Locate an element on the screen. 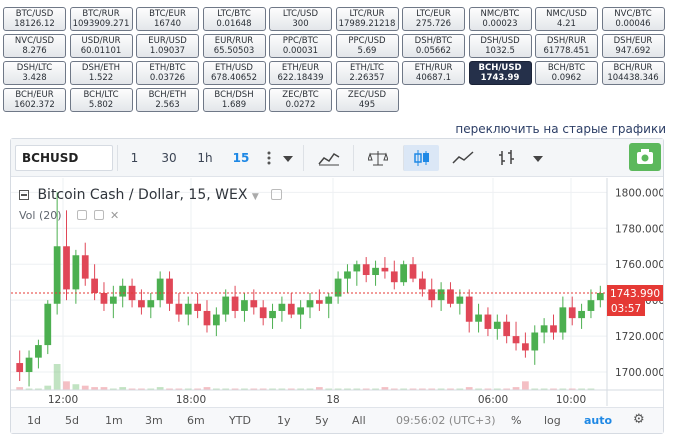 This screenshot has width=674, height=438. interval-button-30: 30 is located at coordinates (169, 158).